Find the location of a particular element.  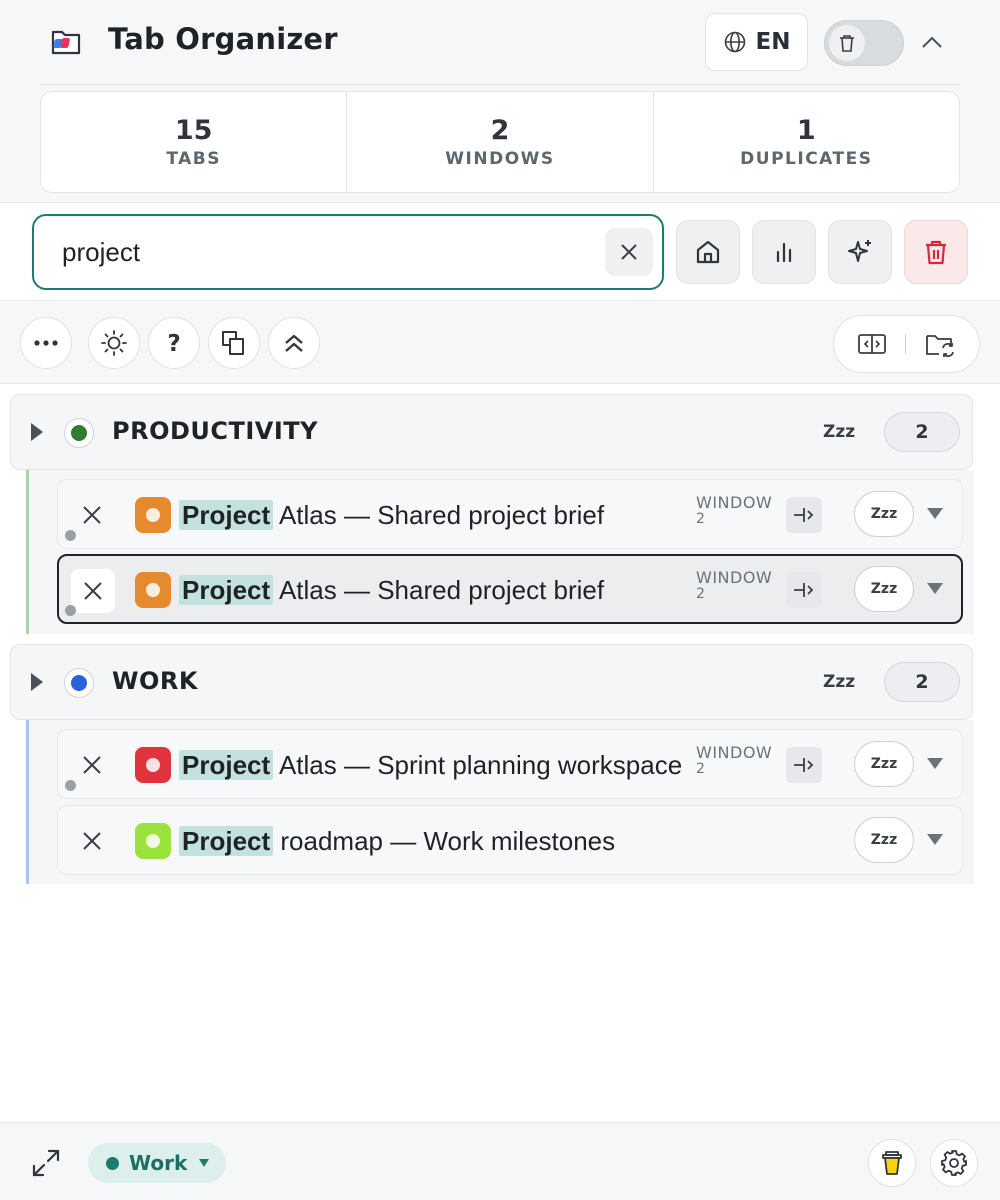

app-title: Tab Organizer is located at coordinates (223, 39).